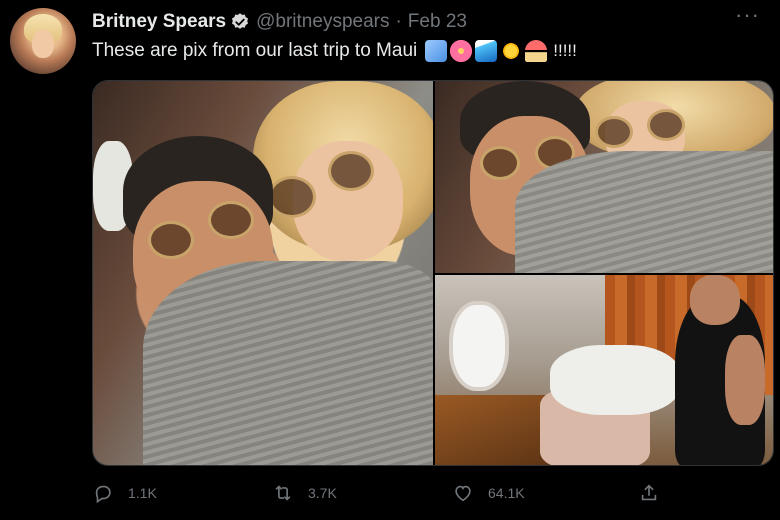  I want to click on retweet-button: 3.7K, so click(304, 493).